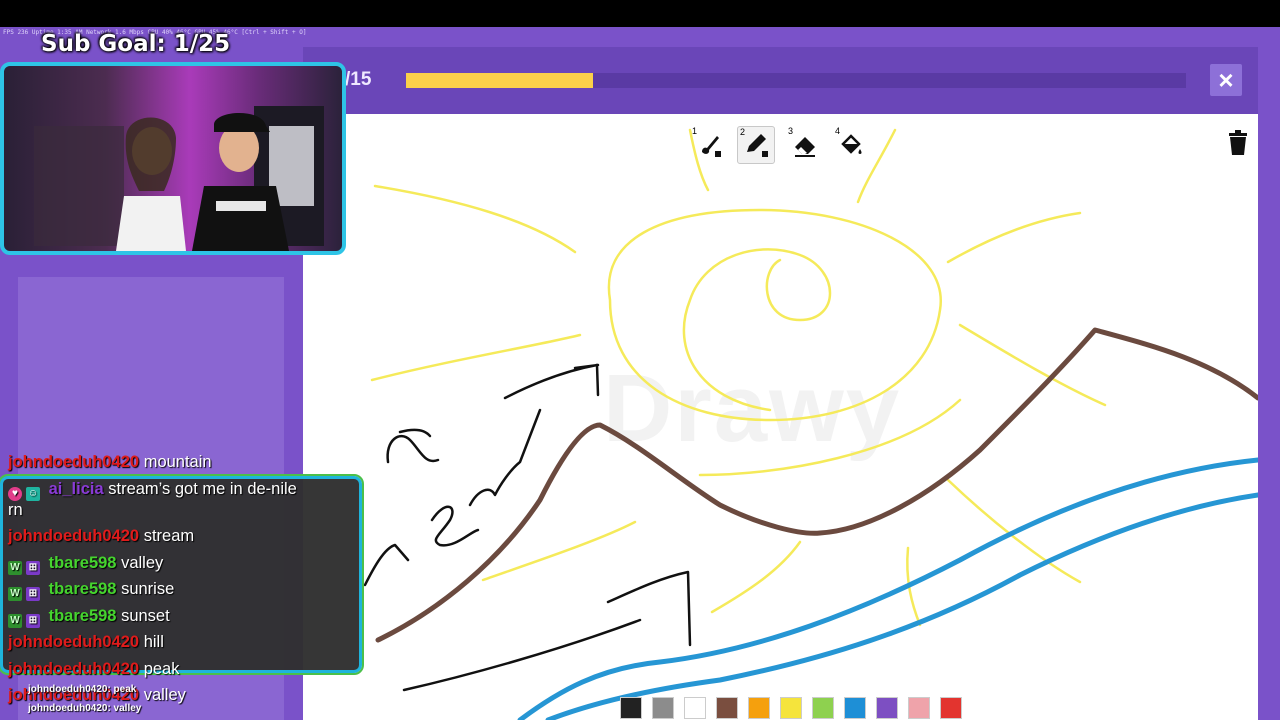 The image size is (1280, 720). Describe the element at coordinates (1238, 143) in the screenshot. I see `trash-icon` at that location.